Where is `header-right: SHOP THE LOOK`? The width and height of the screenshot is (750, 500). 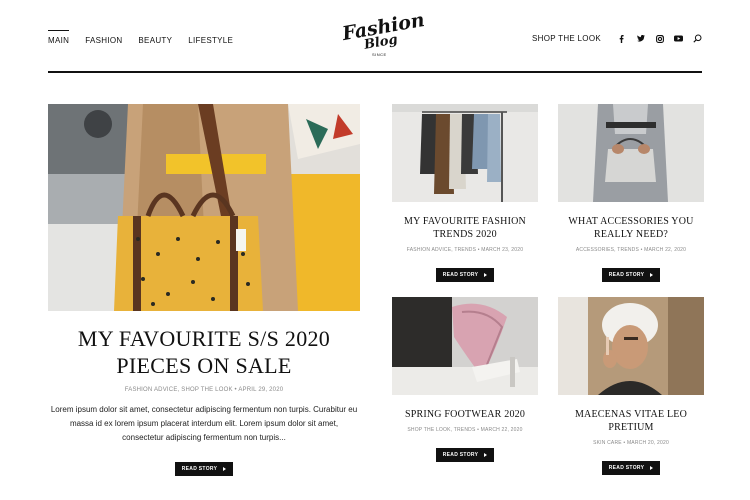
header-right: SHOP THE LOOK is located at coordinates (617, 38).